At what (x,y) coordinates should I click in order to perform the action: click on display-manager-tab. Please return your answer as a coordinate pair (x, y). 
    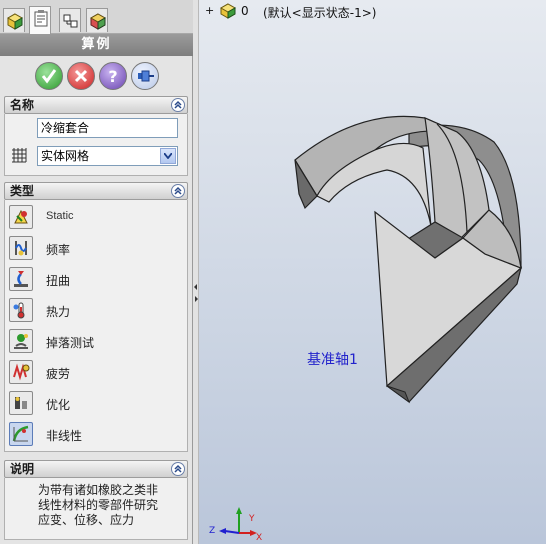
    Looking at the image, I should click on (97, 20).